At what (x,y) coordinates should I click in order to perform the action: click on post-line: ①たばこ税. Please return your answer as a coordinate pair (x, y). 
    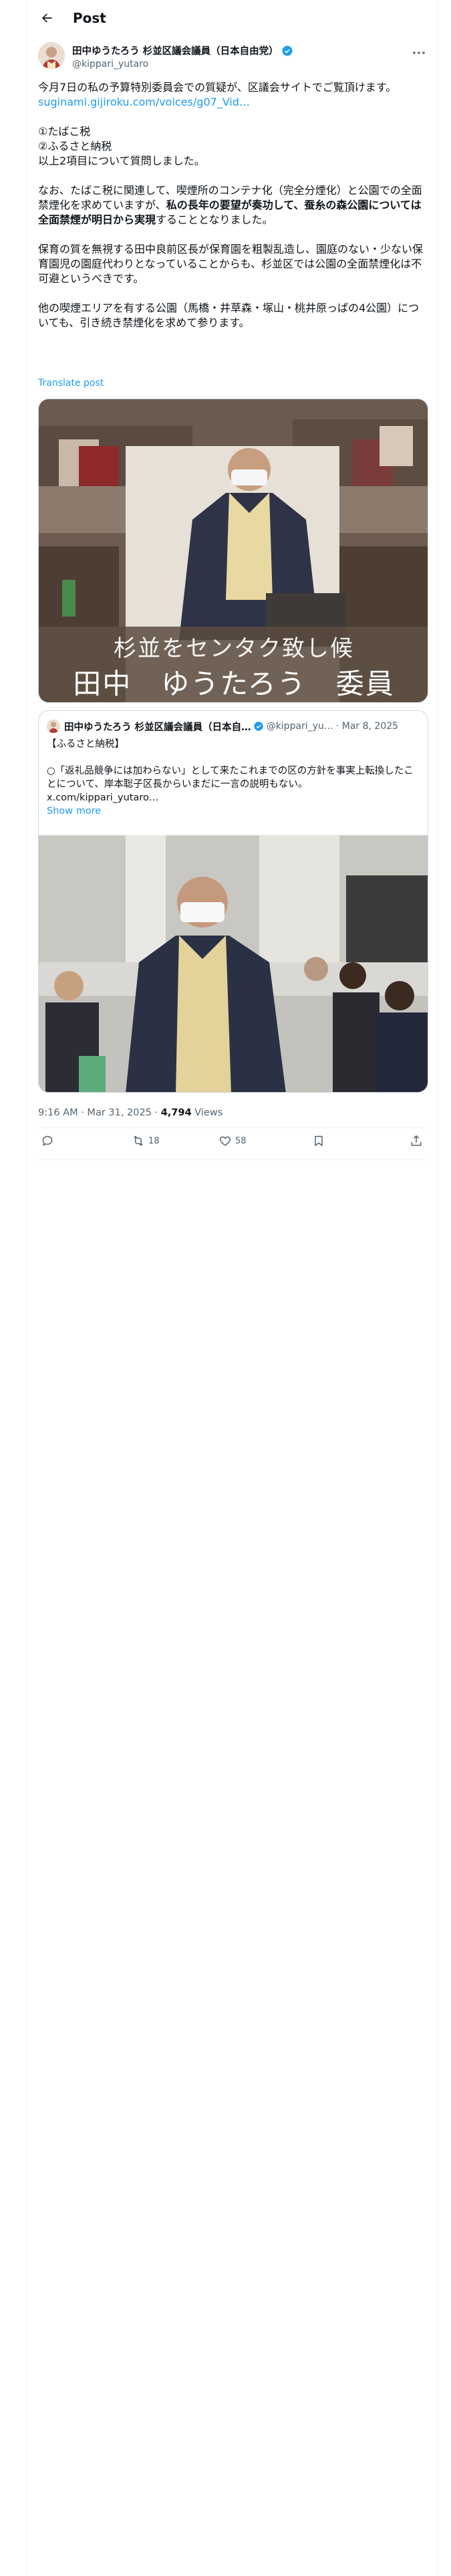
    Looking at the image, I should click on (64, 131).